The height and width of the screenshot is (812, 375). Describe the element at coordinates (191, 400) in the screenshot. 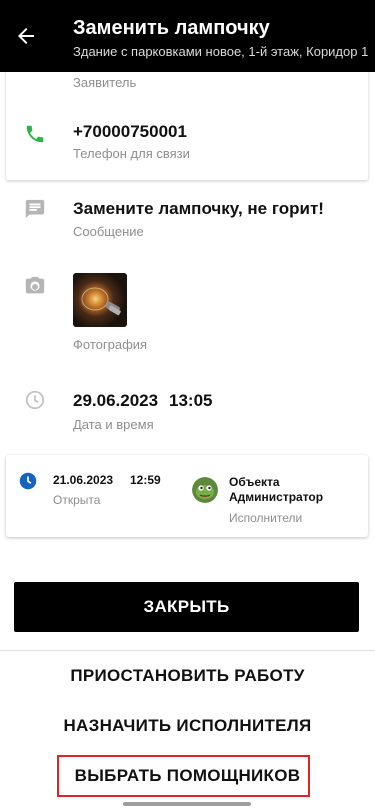

I see `time-value: 13:05` at that location.